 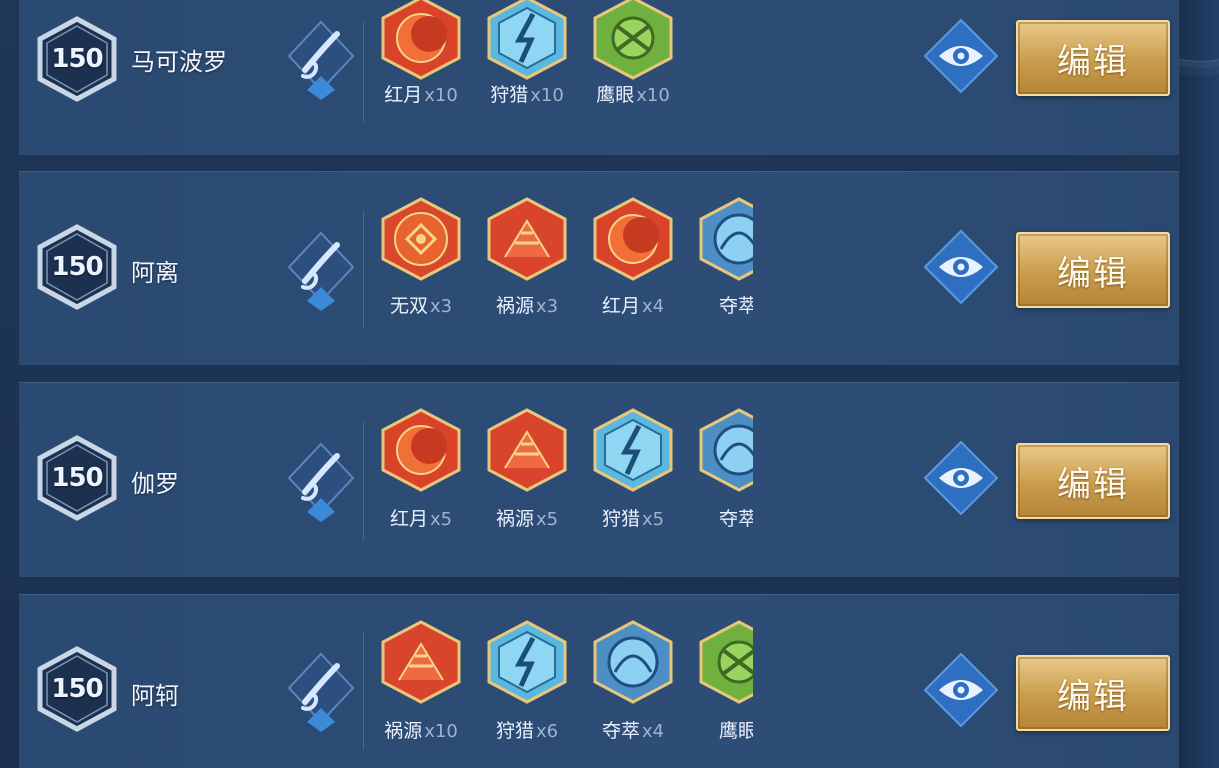 I want to click on rune-list: 红月 x5 祸源 x5 狩猎 x5 夺萃, so click(x=563, y=470).